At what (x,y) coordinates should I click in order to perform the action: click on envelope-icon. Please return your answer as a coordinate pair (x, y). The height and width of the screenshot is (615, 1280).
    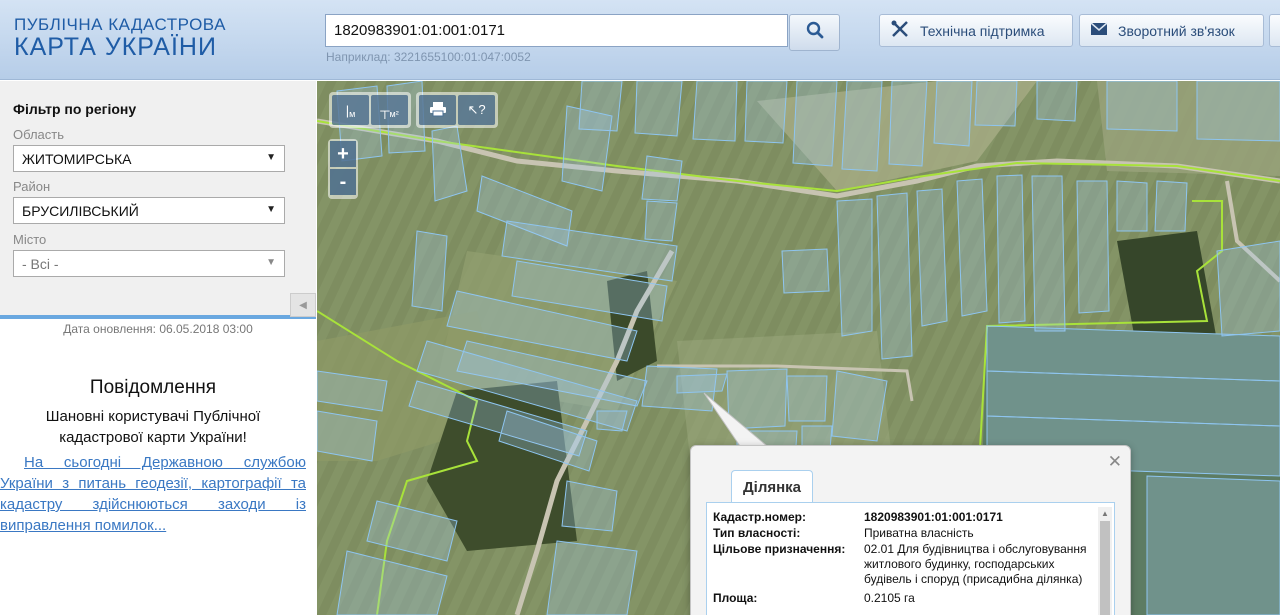
    Looking at the image, I should click on (1099, 30).